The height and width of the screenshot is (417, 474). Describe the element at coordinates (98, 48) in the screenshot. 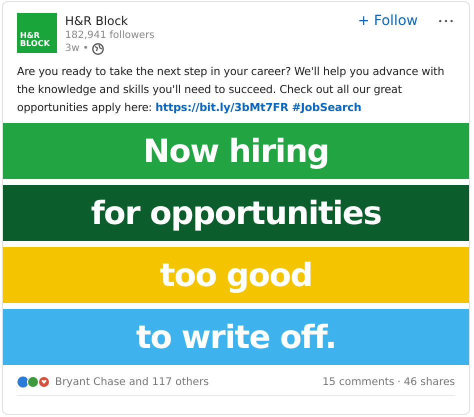

I see `globe-icon` at that location.